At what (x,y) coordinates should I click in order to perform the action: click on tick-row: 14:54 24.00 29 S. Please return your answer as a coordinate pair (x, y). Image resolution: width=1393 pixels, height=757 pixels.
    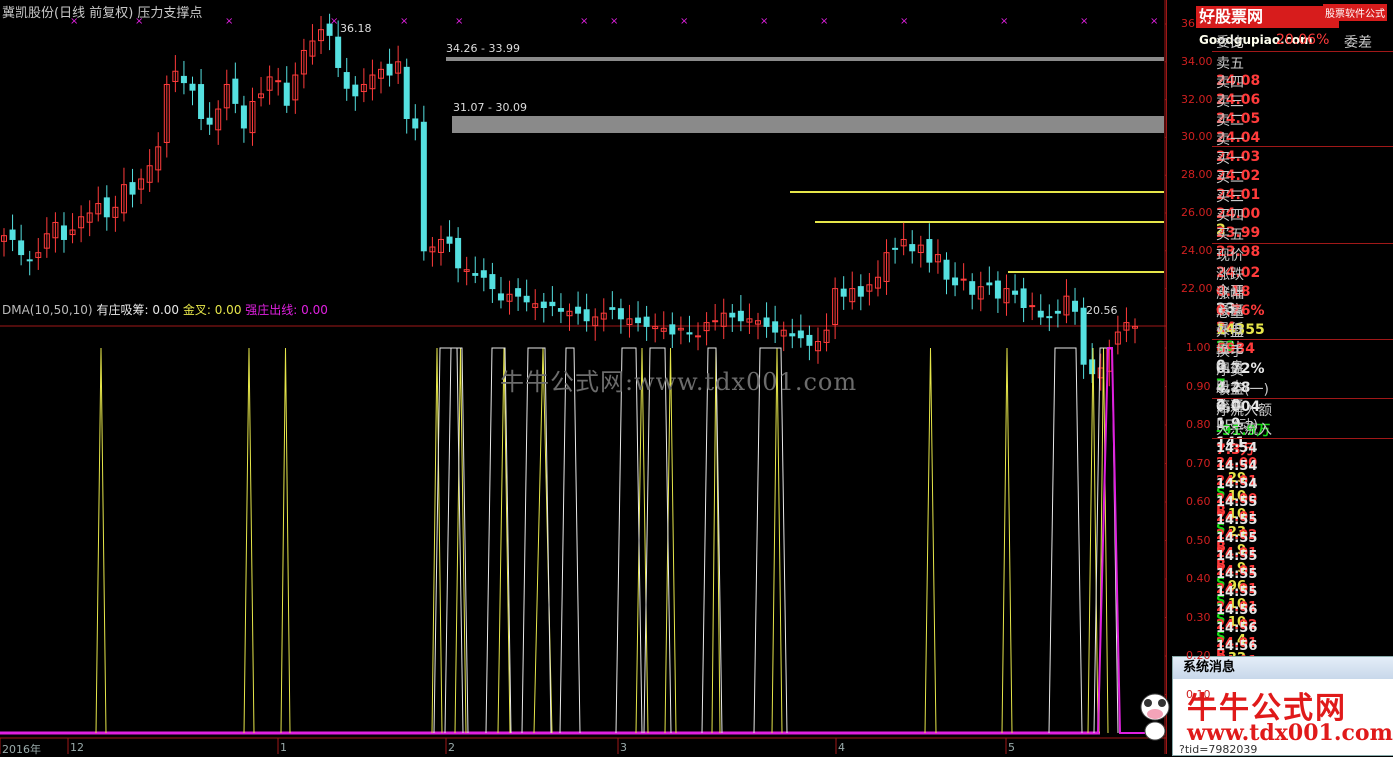
    Looking at the image, I should click on (1304, 471).